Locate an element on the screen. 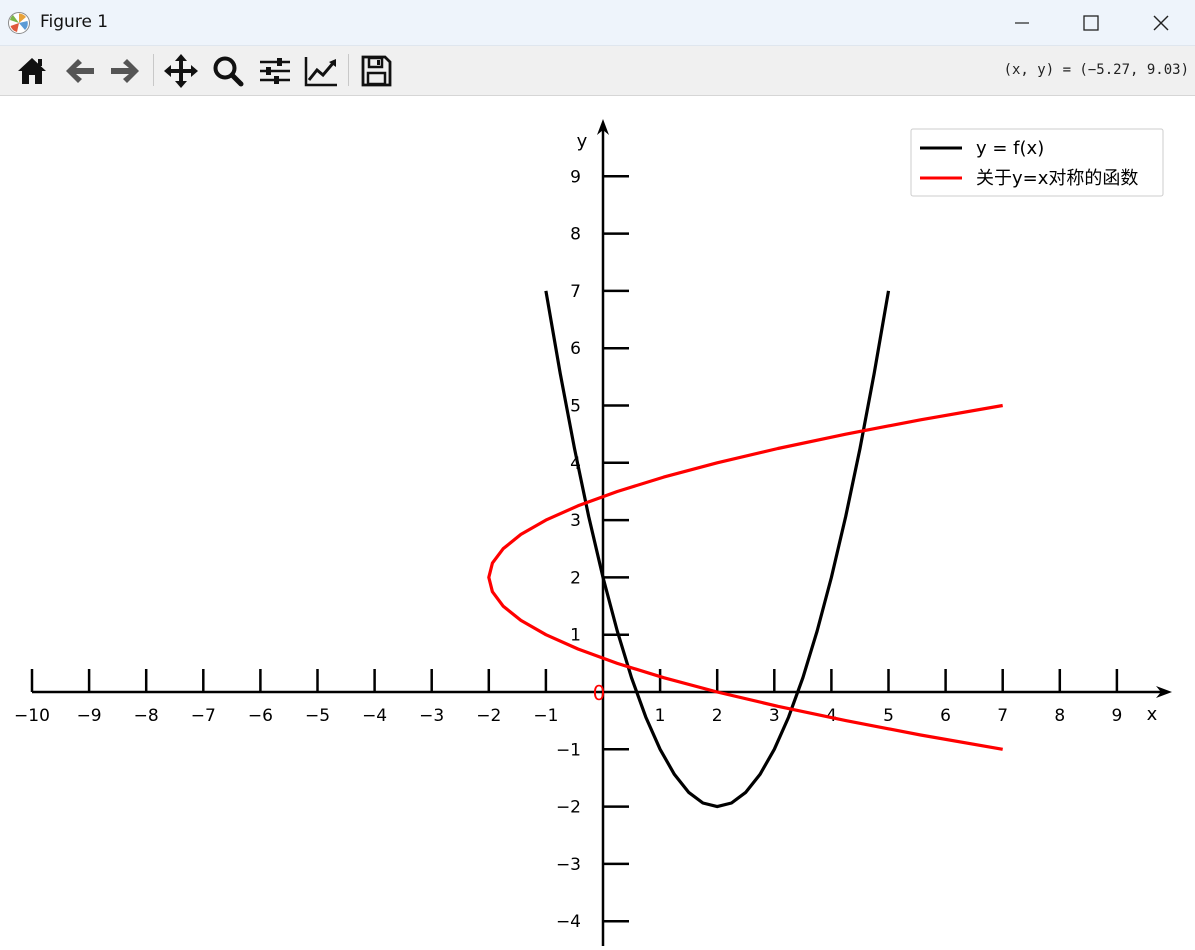 This screenshot has height=950, width=1195. minimize-button is located at coordinates (1022, 23).